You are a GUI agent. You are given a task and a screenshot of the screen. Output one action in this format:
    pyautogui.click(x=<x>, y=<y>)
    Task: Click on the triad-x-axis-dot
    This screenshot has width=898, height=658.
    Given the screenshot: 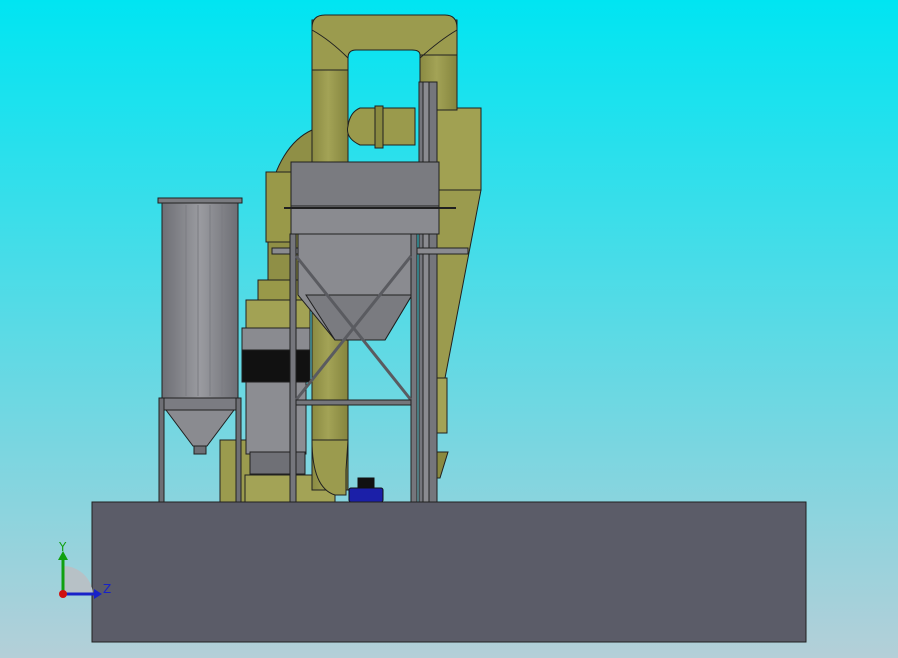 What is the action you would take?
    pyautogui.click(x=63, y=594)
    